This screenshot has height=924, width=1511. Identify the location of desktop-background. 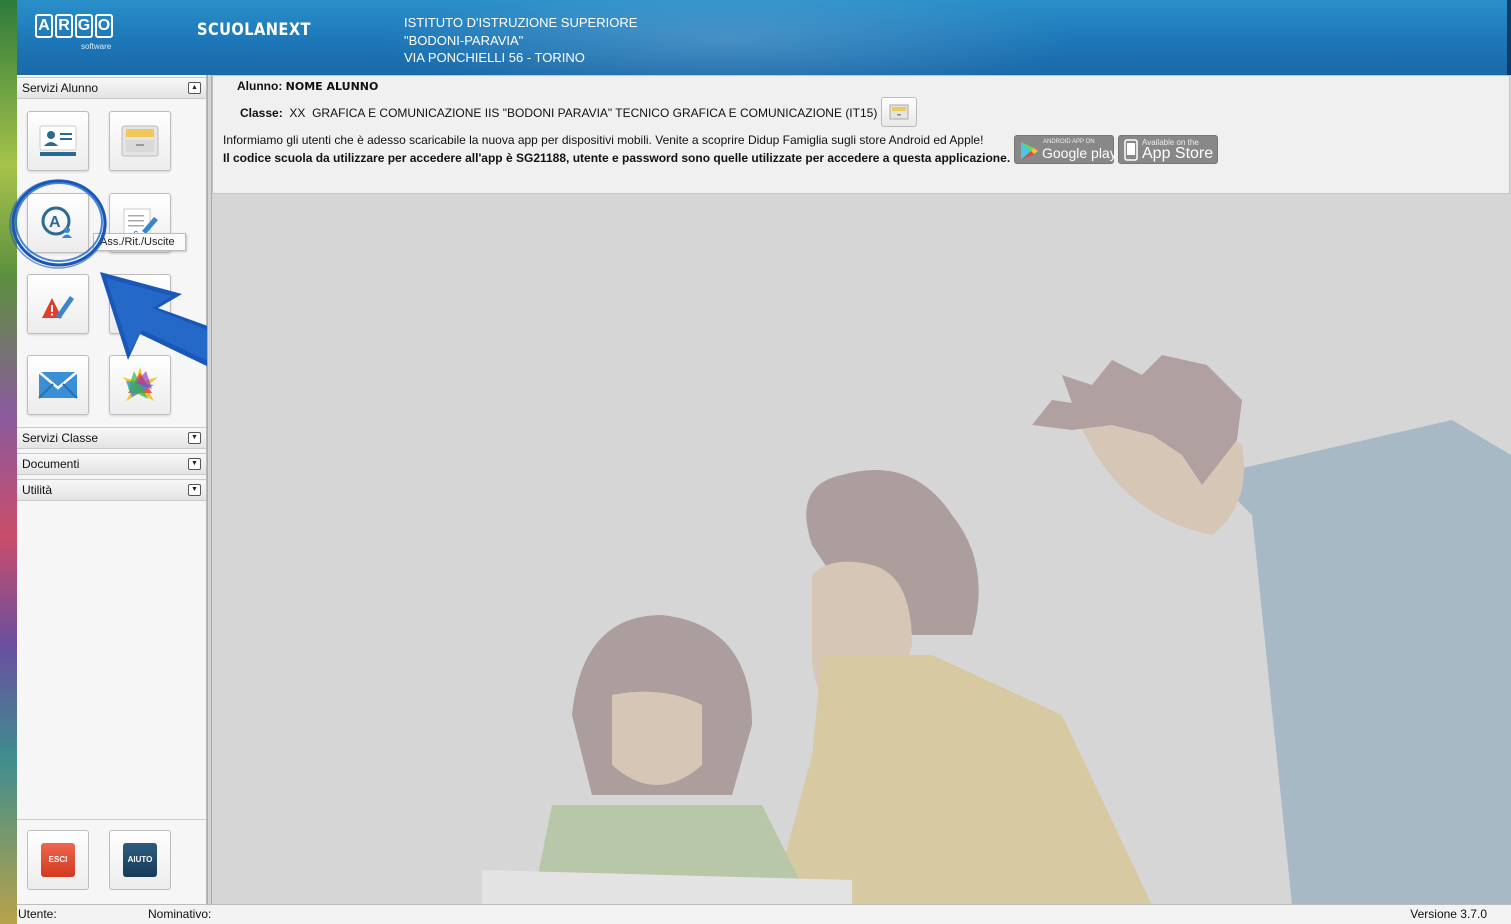
(8, 462).